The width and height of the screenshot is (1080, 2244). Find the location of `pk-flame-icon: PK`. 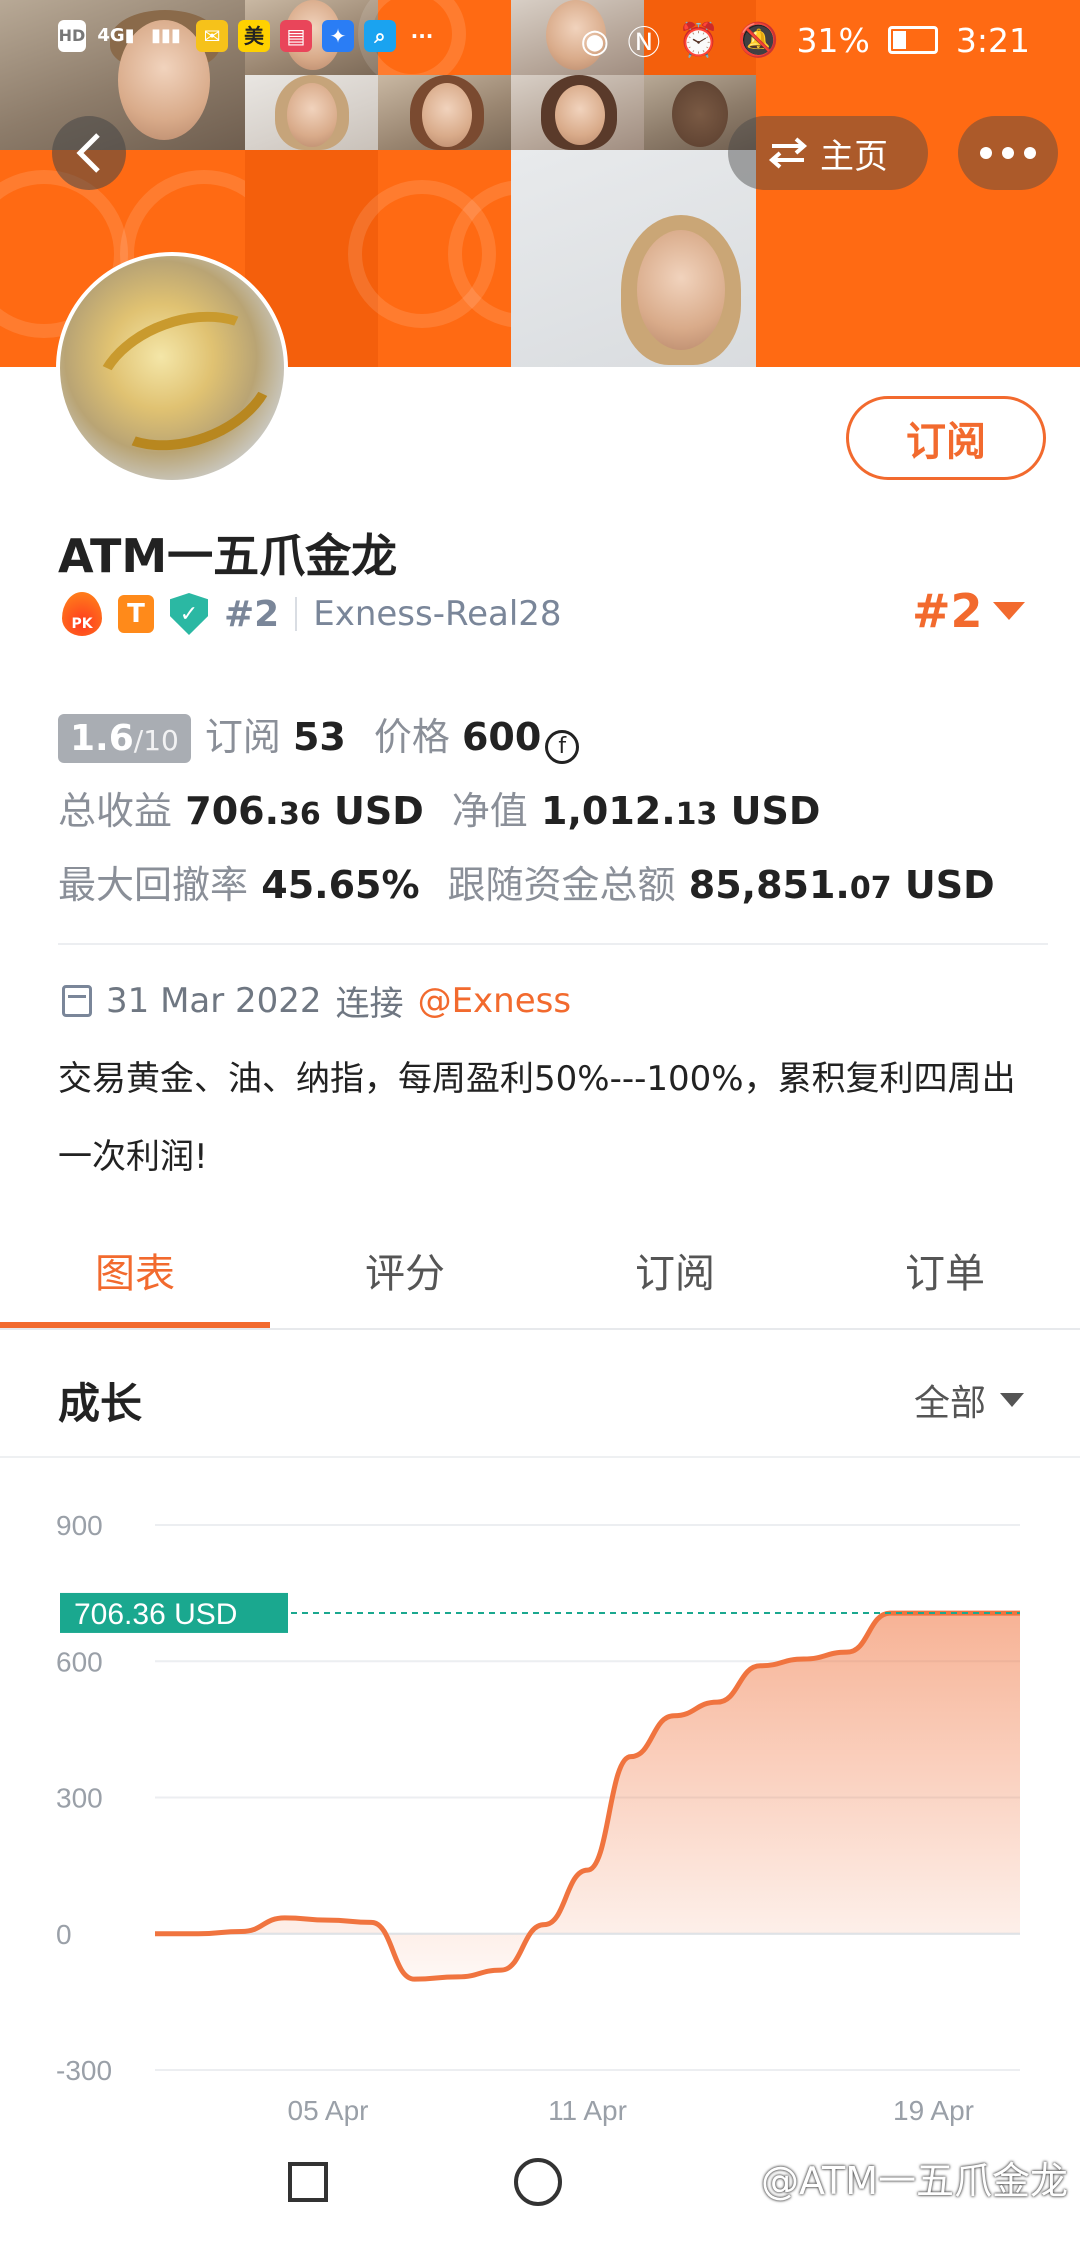

pk-flame-icon: PK is located at coordinates (82, 614).